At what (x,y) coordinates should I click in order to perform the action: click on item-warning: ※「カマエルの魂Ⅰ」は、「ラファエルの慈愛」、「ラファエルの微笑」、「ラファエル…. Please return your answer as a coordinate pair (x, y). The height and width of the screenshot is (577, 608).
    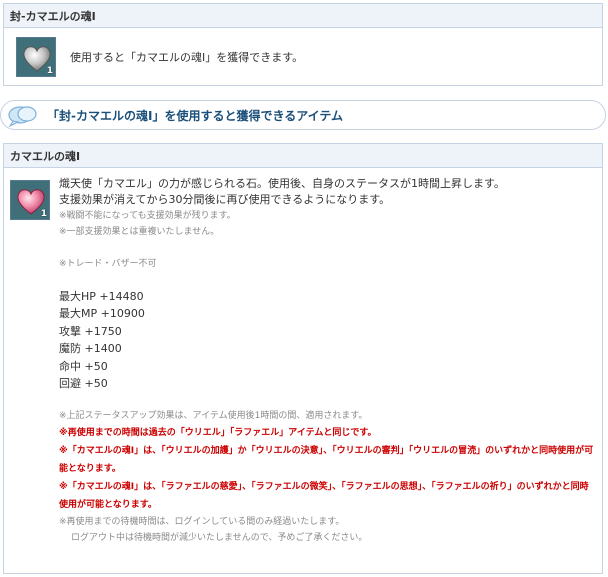
    Looking at the image, I should click on (324, 496).